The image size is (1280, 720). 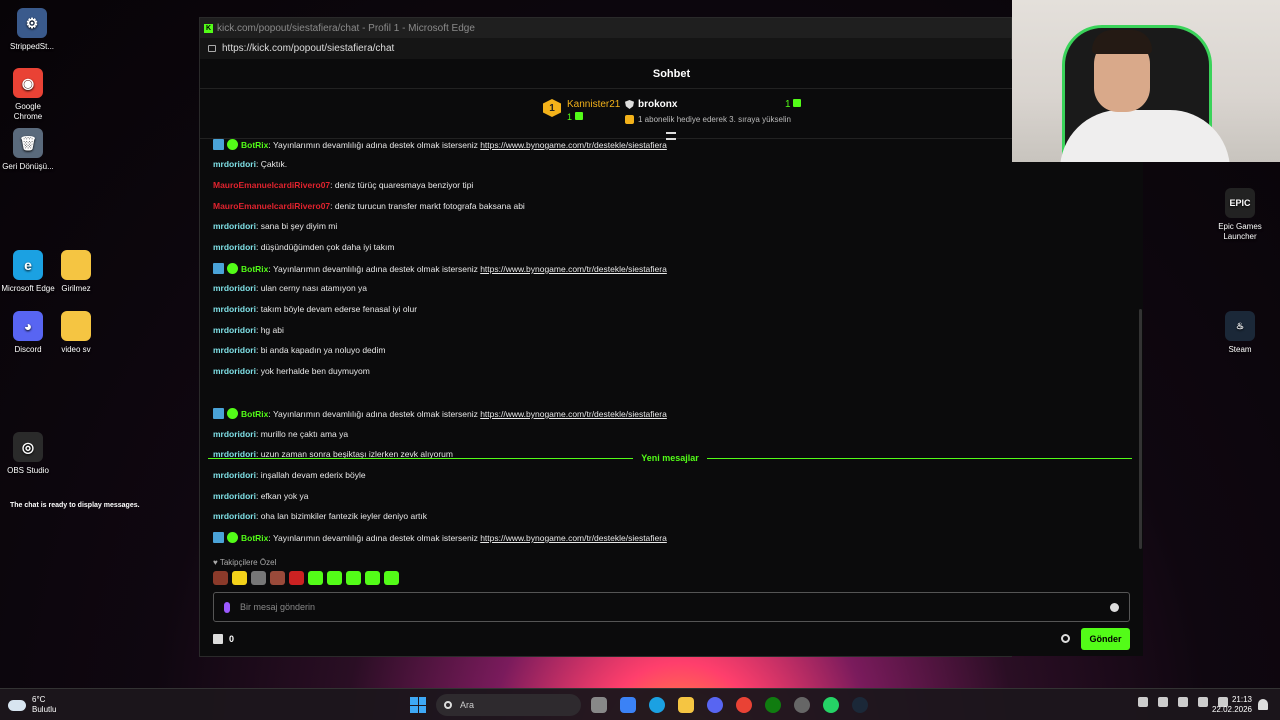 I want to click on app-icon: 🗑, so click(x=28, y=143).